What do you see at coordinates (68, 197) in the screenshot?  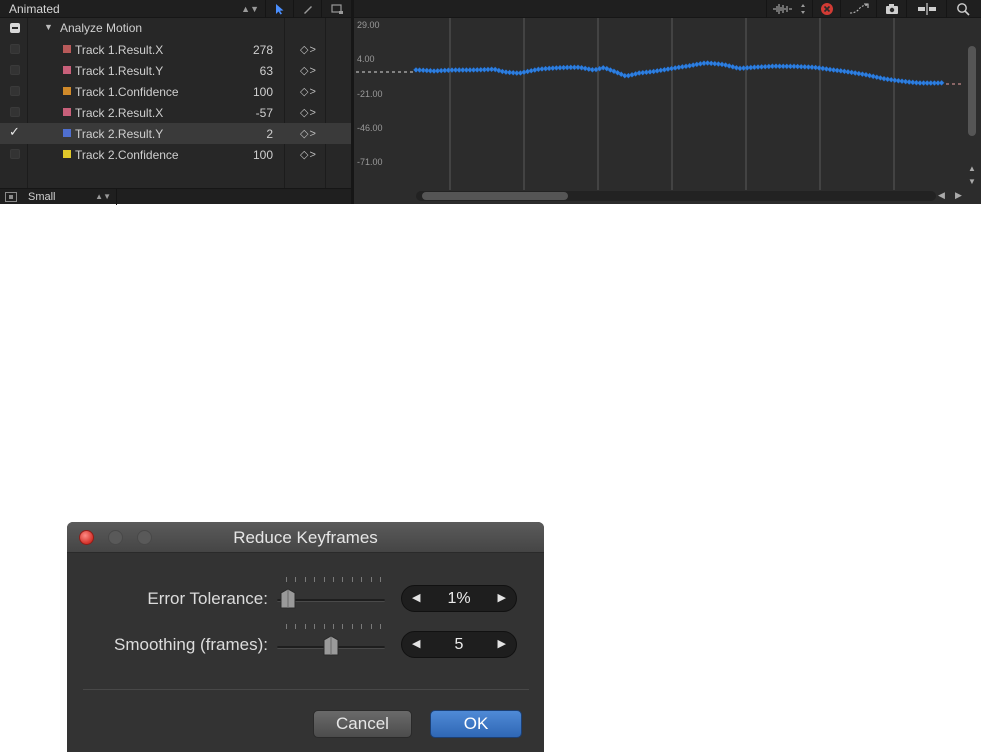 I see `row-size-popup: Small ▲▼` at bounding box center [68, 197].